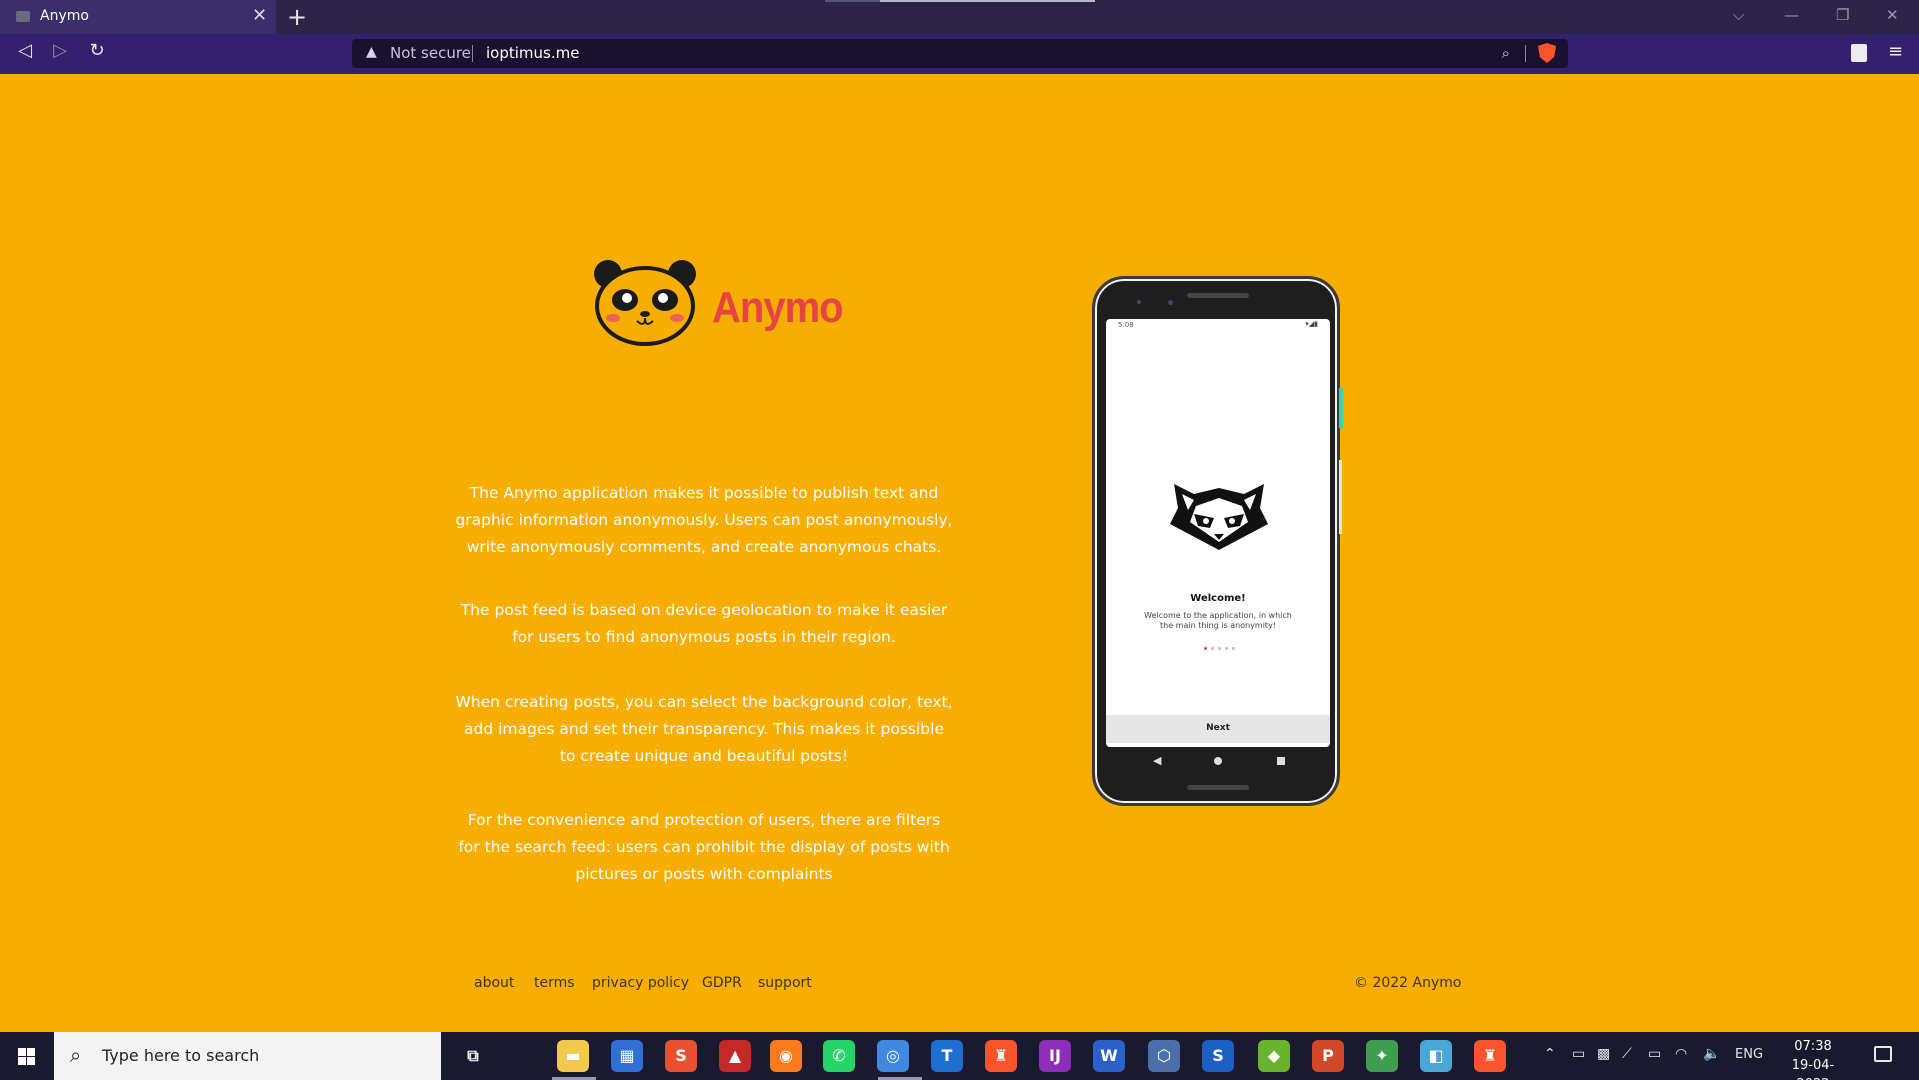 This screenshot has height=1080, width=1919. What do you see at coordinates (1490, 1056) in the screenshot?
I see `brave-2-icon: ♜` at bounding box center [1490, 1056].